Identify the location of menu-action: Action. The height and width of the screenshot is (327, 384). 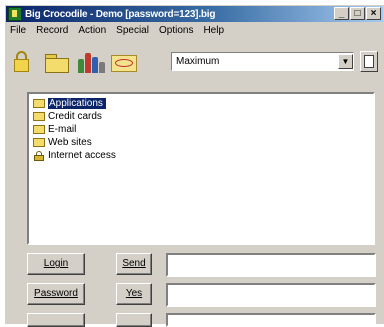
(92, 32).